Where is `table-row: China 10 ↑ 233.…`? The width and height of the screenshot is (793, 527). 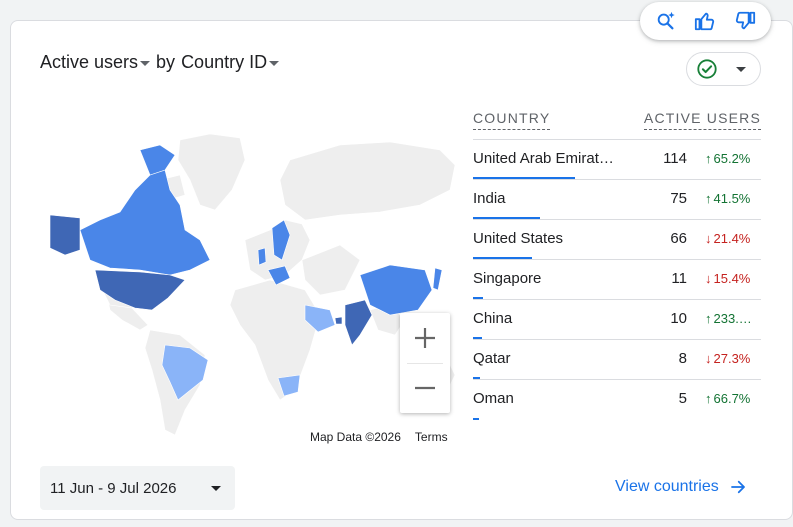 table-row: China 10 ↑ 233.… is located at coordinates (617, 320).